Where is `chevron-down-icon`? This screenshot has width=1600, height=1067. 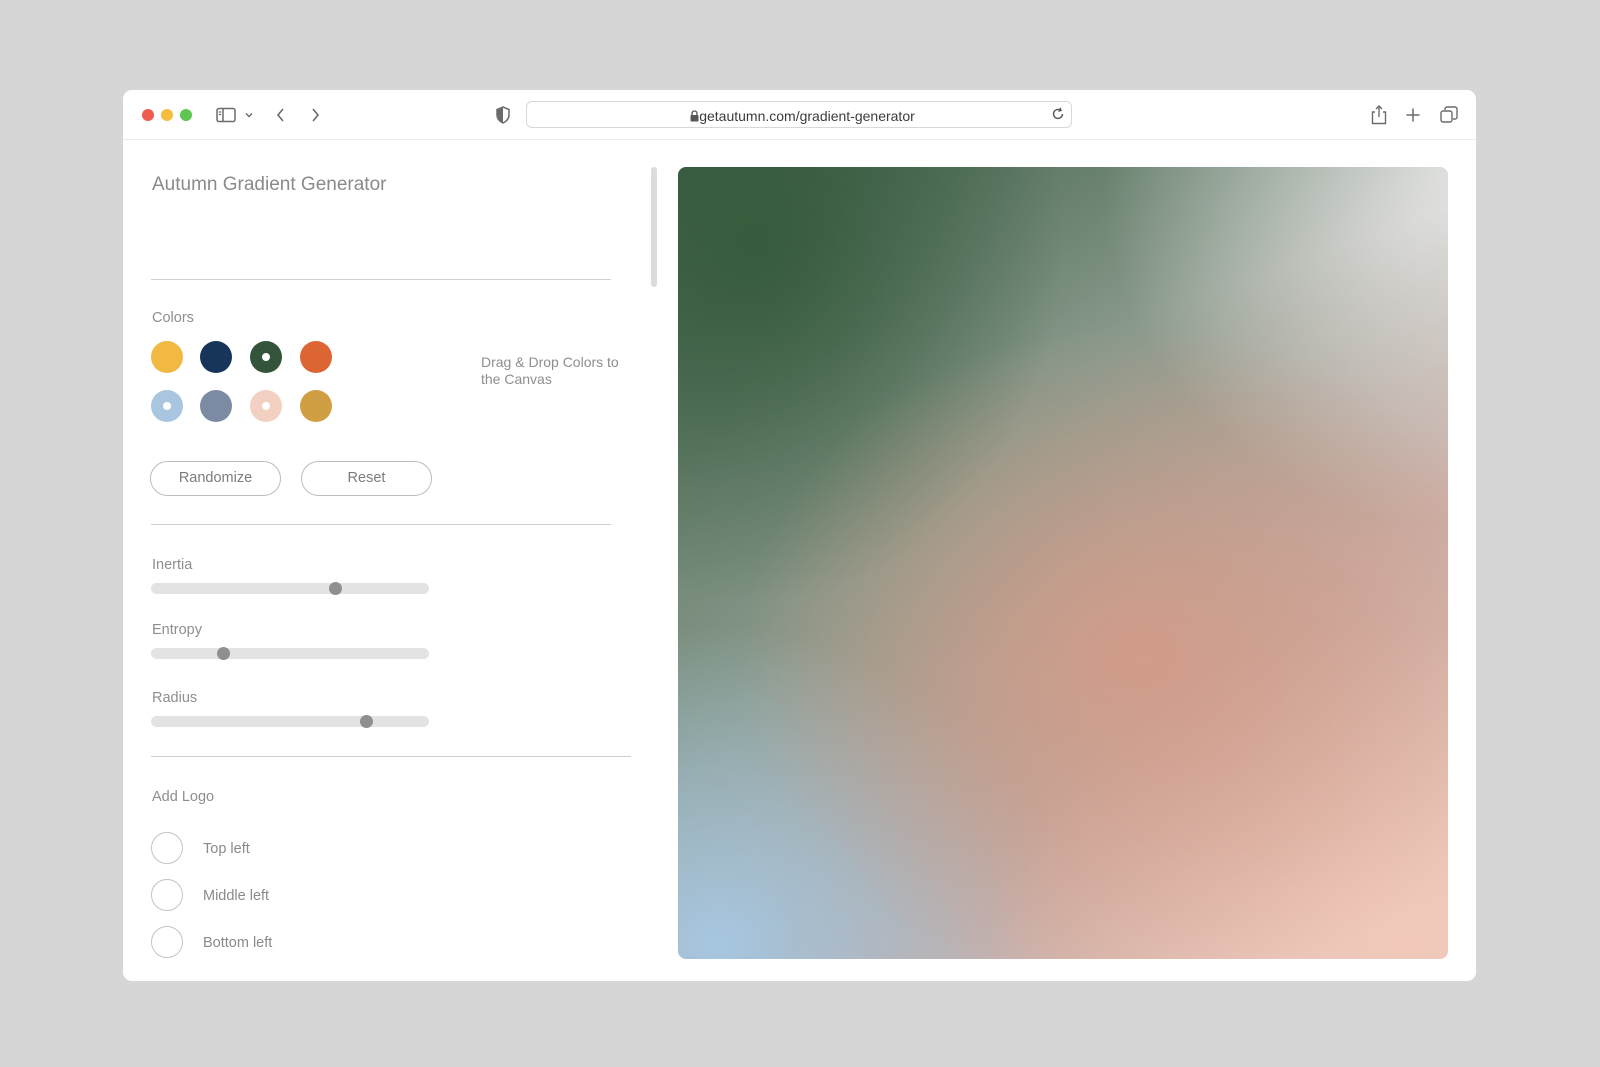 chevron-down-icon is located at coordinates (249, 115).